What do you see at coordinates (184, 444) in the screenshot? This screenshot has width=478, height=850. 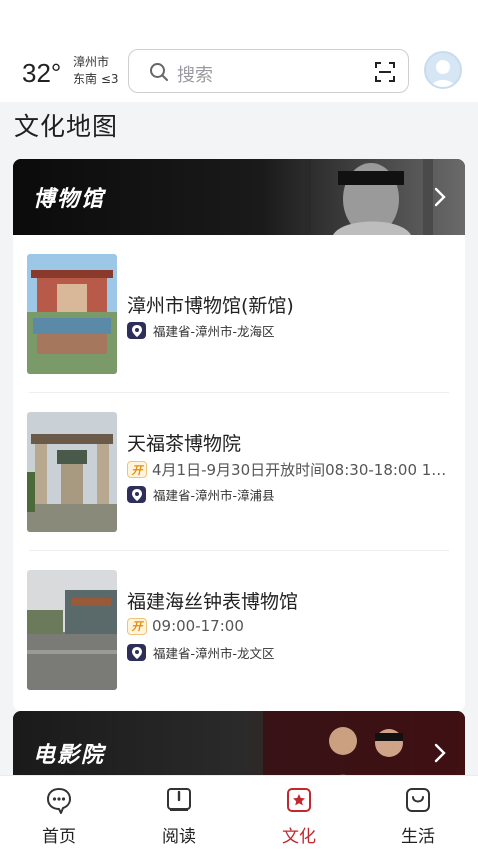 I see `museum-name: 天福茶博物院` at bounding box center [184, 444].